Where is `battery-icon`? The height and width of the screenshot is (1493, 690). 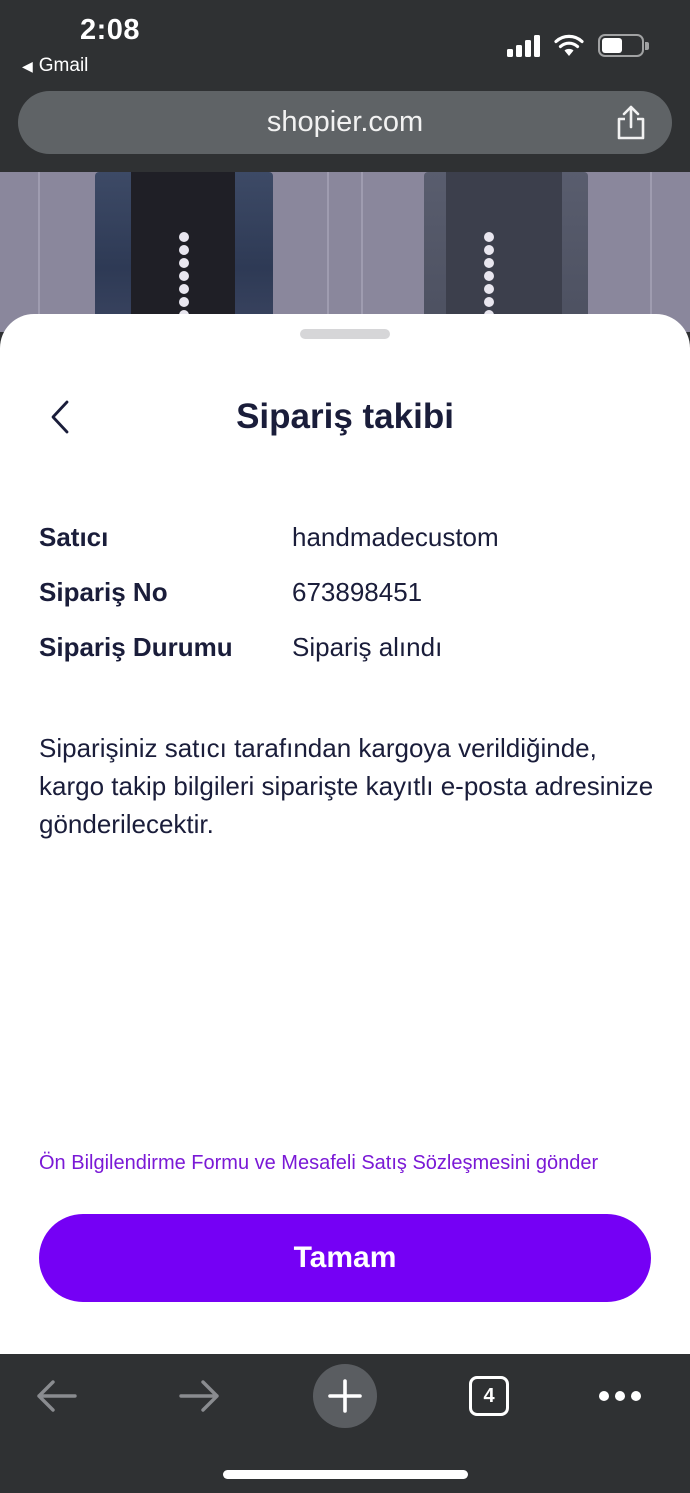 battery-icon is located at coordinates (623, 45).